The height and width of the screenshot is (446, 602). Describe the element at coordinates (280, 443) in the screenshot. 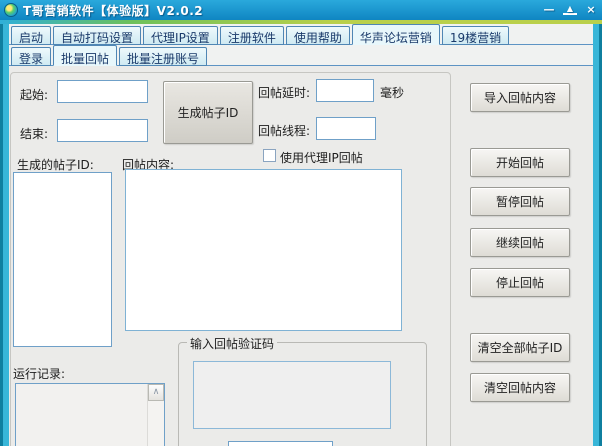

I see `captcha-input` at that location.